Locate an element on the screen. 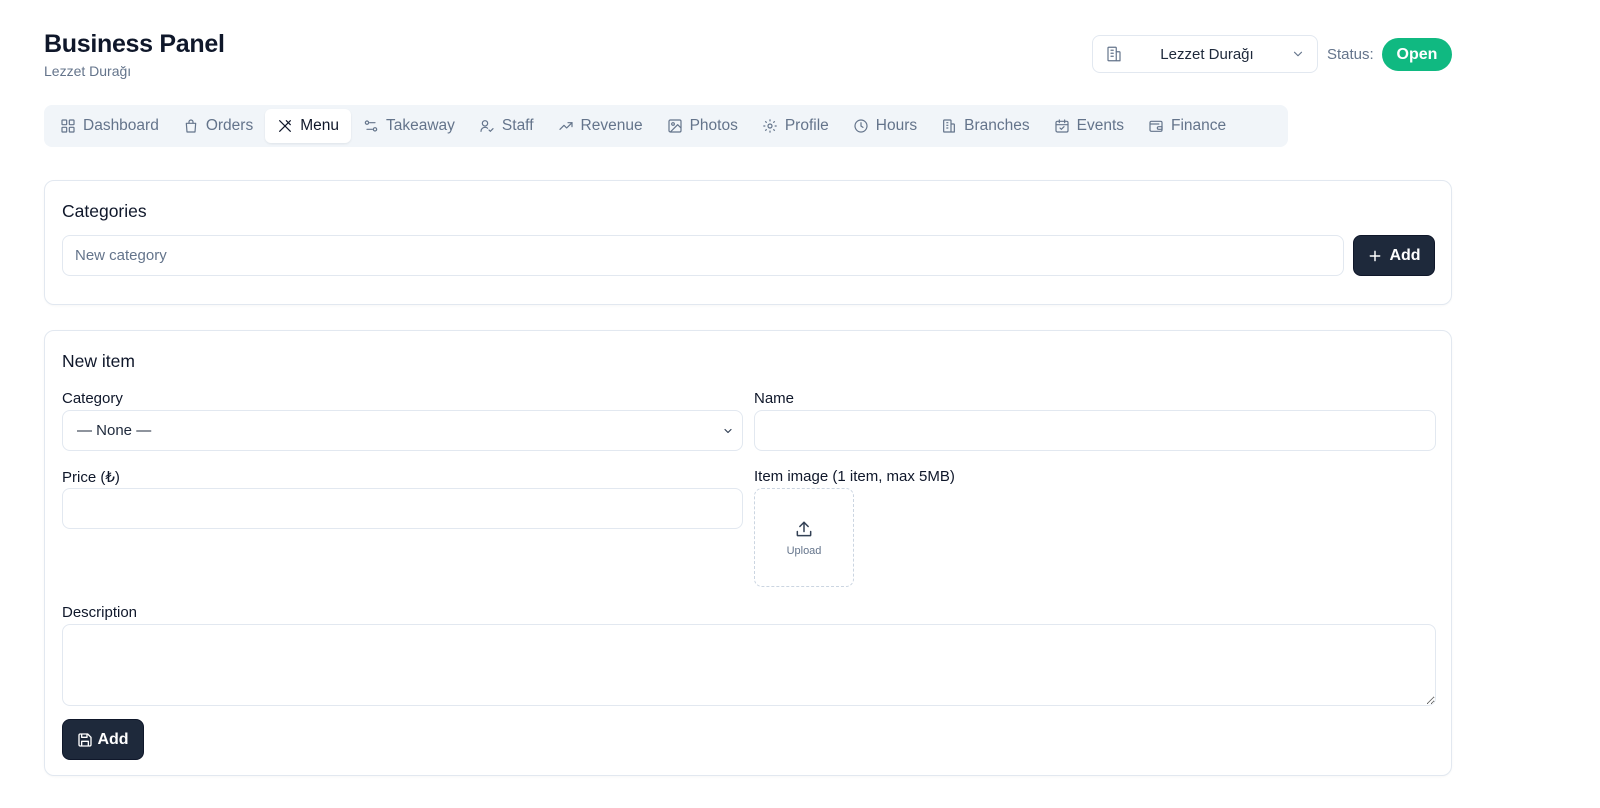  user-check-icon is located at coordinates (487, 126).